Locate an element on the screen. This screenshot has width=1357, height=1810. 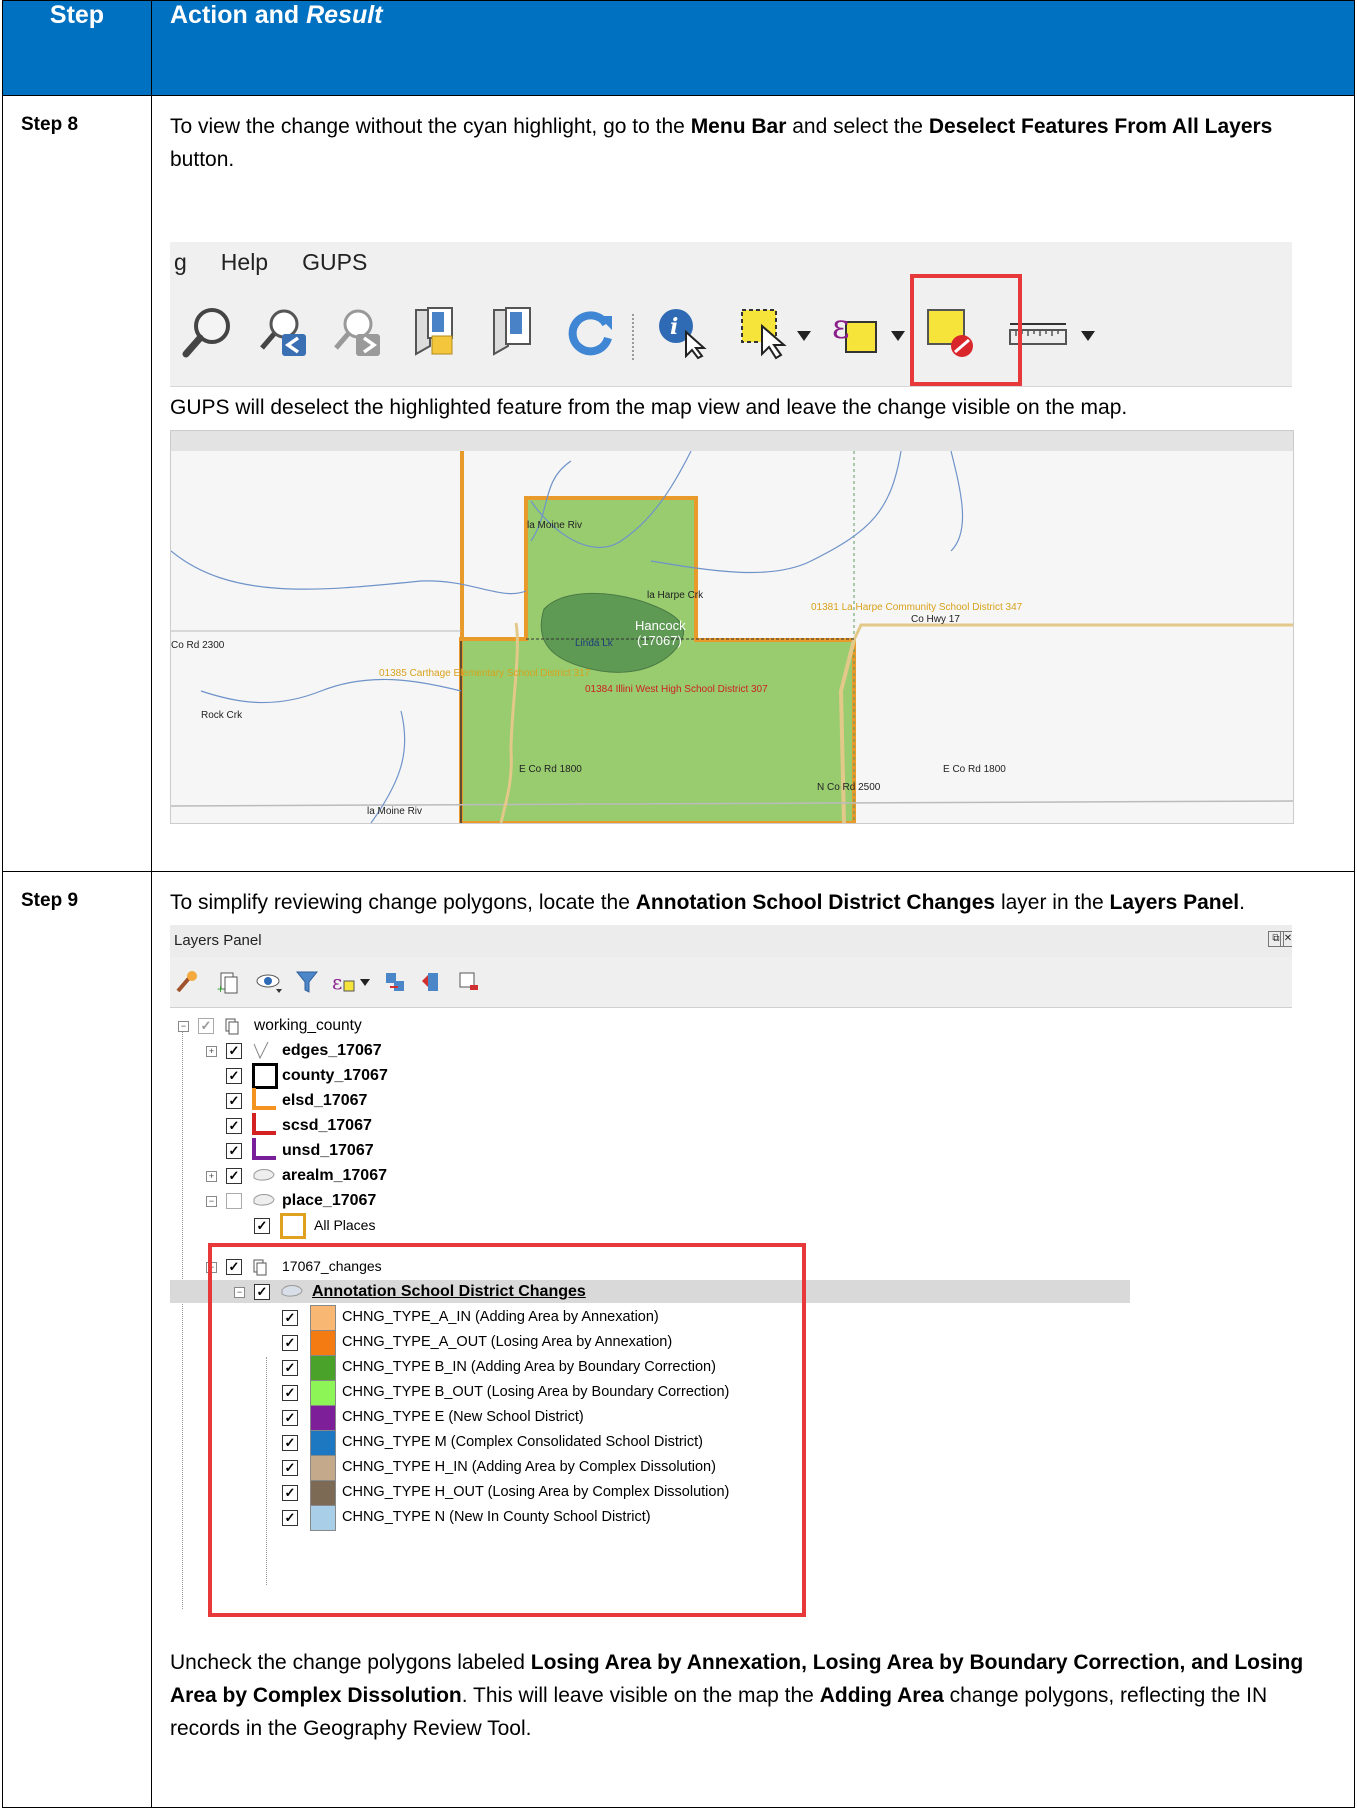
map-label-river: la Moine Riv is located at coordinates (555, 525).